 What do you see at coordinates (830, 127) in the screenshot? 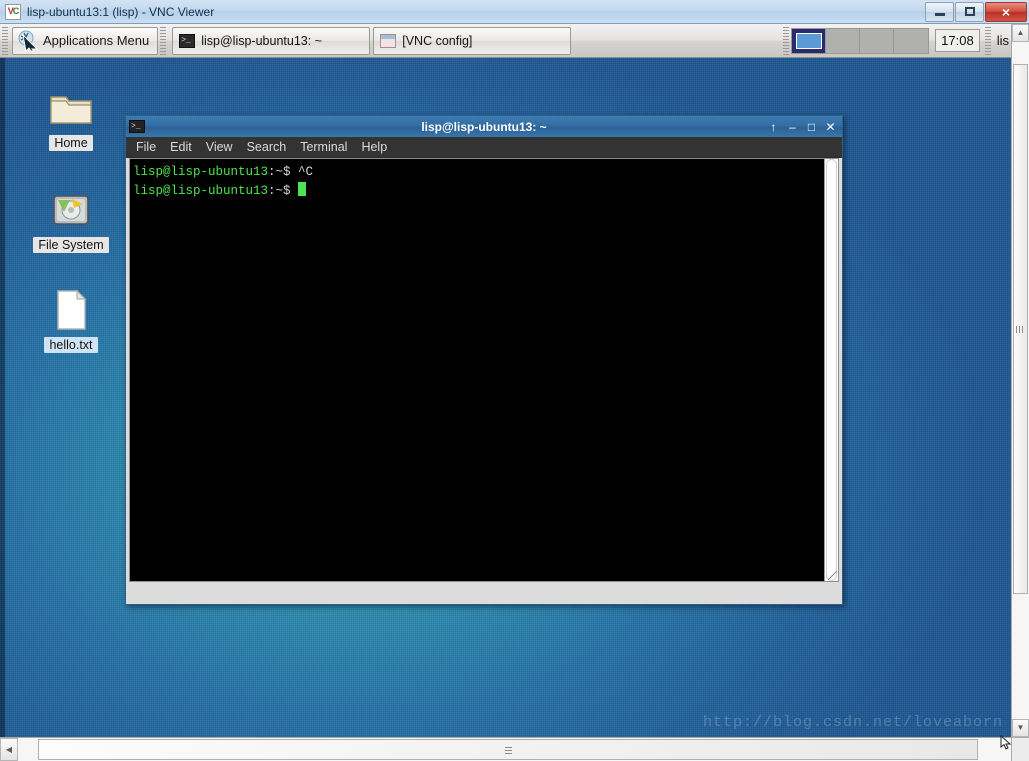
I see `close-icon: ✕` at bounding box center [830, 127].